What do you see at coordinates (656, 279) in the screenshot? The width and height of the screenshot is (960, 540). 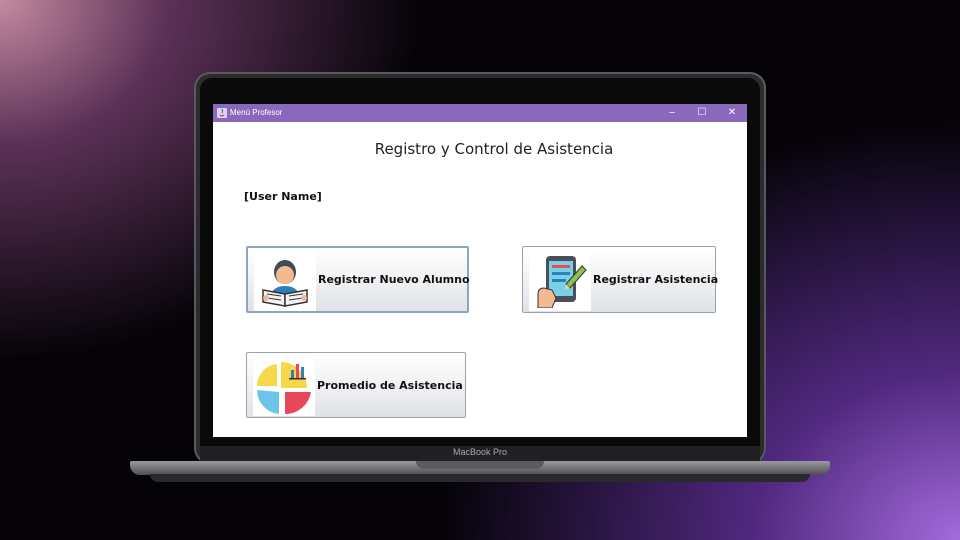 I see `register-attendance-label: Registrar Asistencia` at bounding box center [656, 279].